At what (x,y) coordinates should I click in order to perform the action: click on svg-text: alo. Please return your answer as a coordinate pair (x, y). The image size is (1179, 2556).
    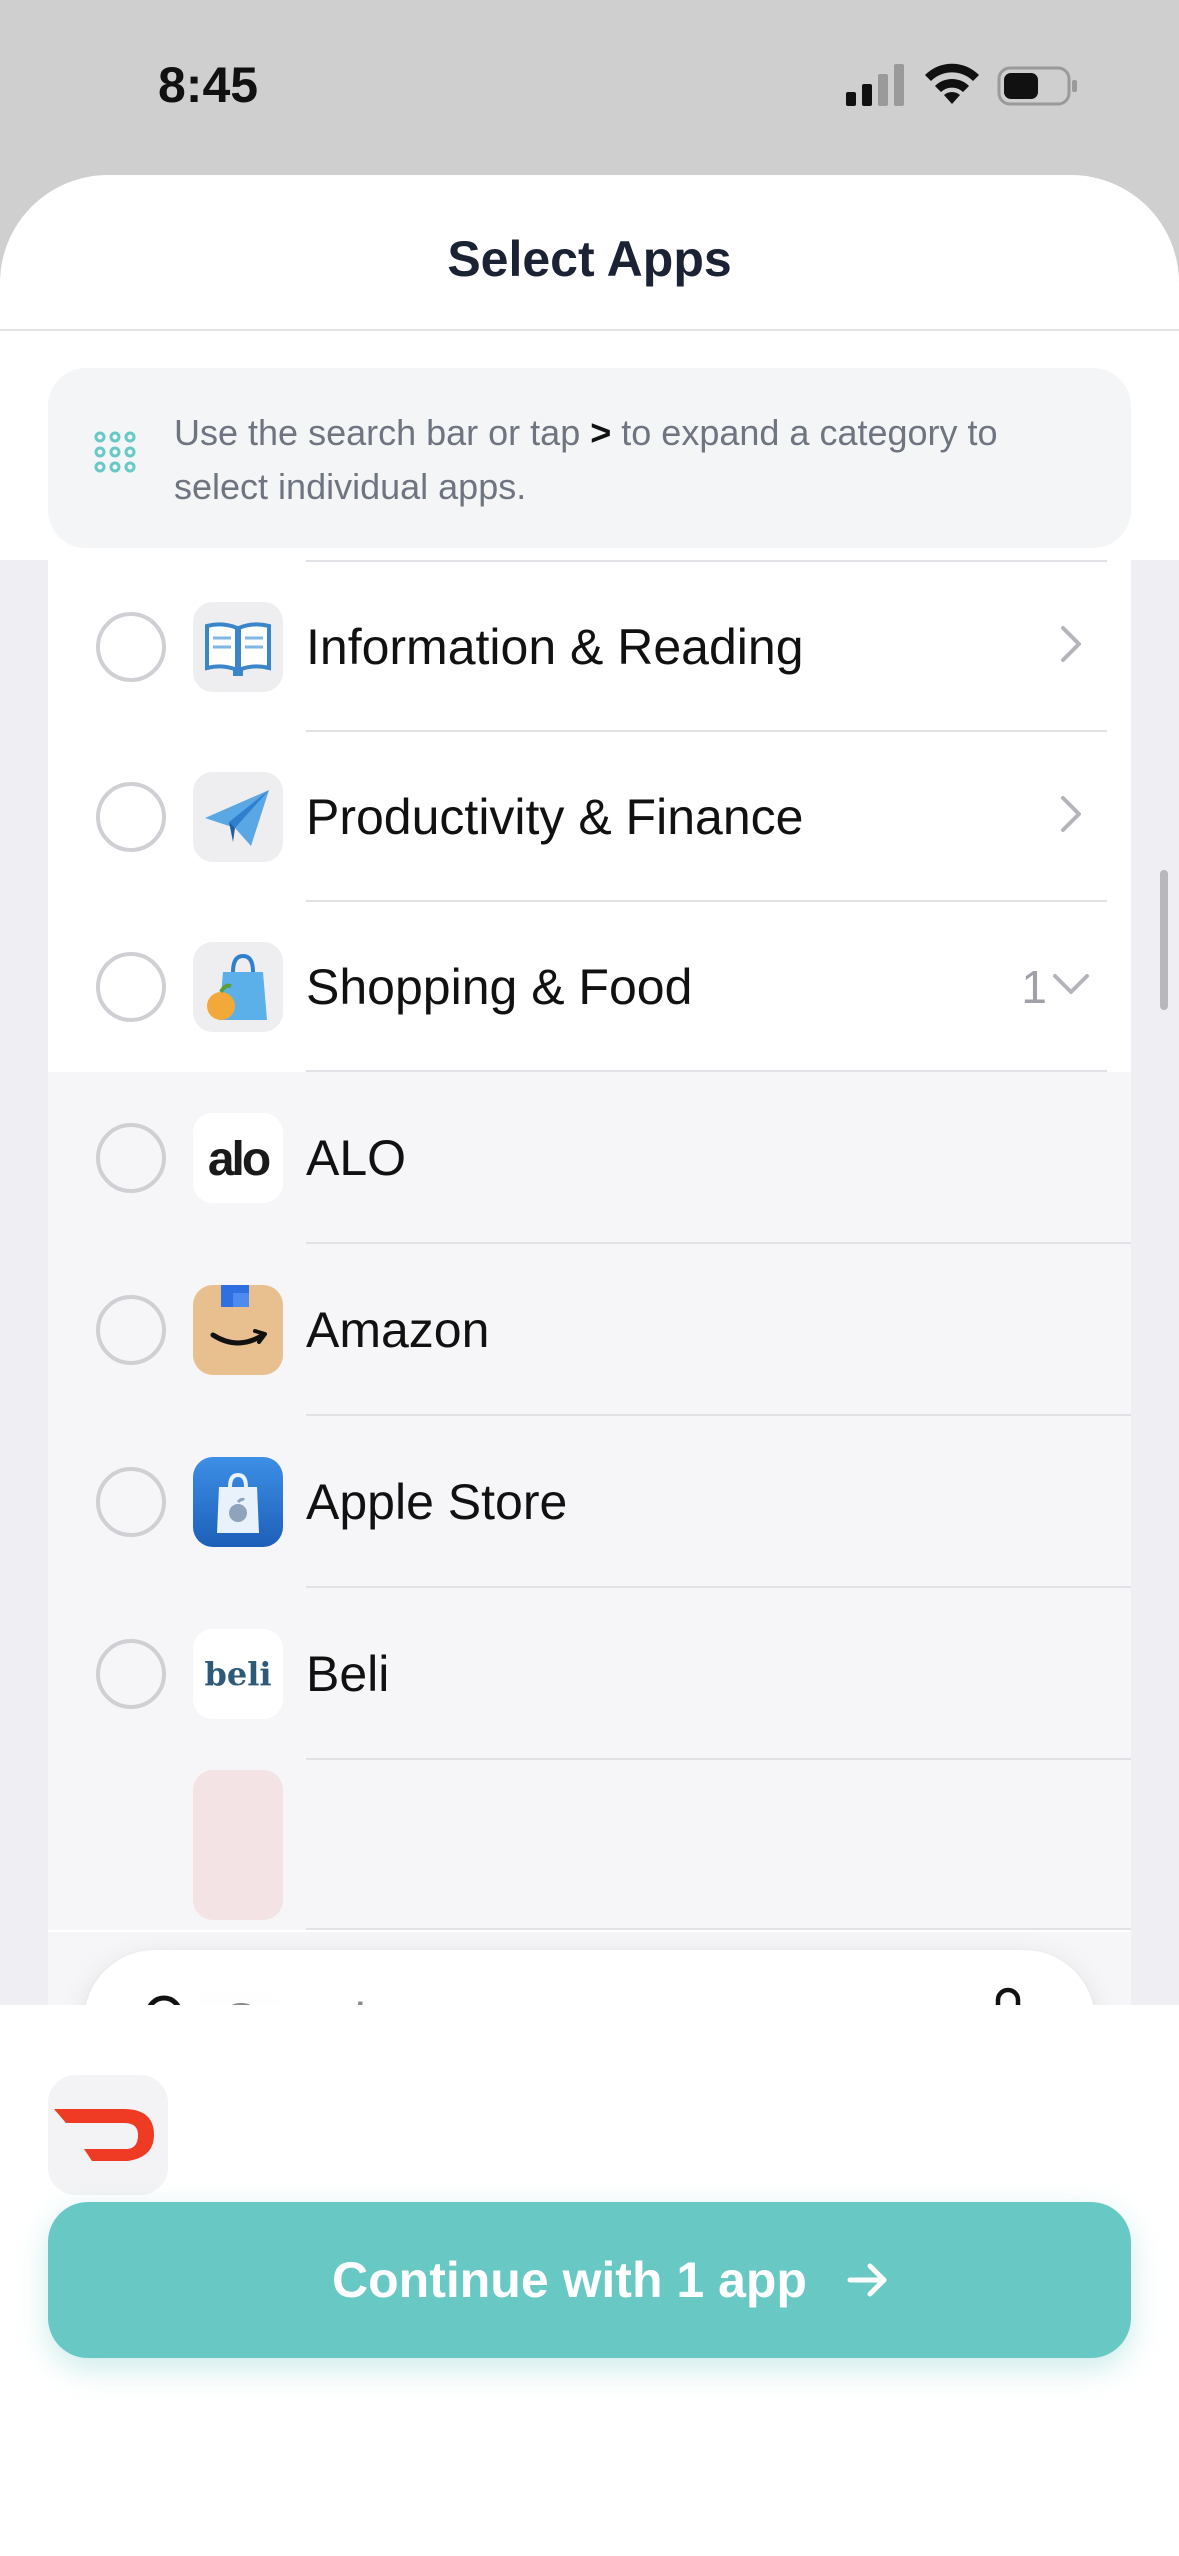
    Looking at the image, I should click on (239, 1159).